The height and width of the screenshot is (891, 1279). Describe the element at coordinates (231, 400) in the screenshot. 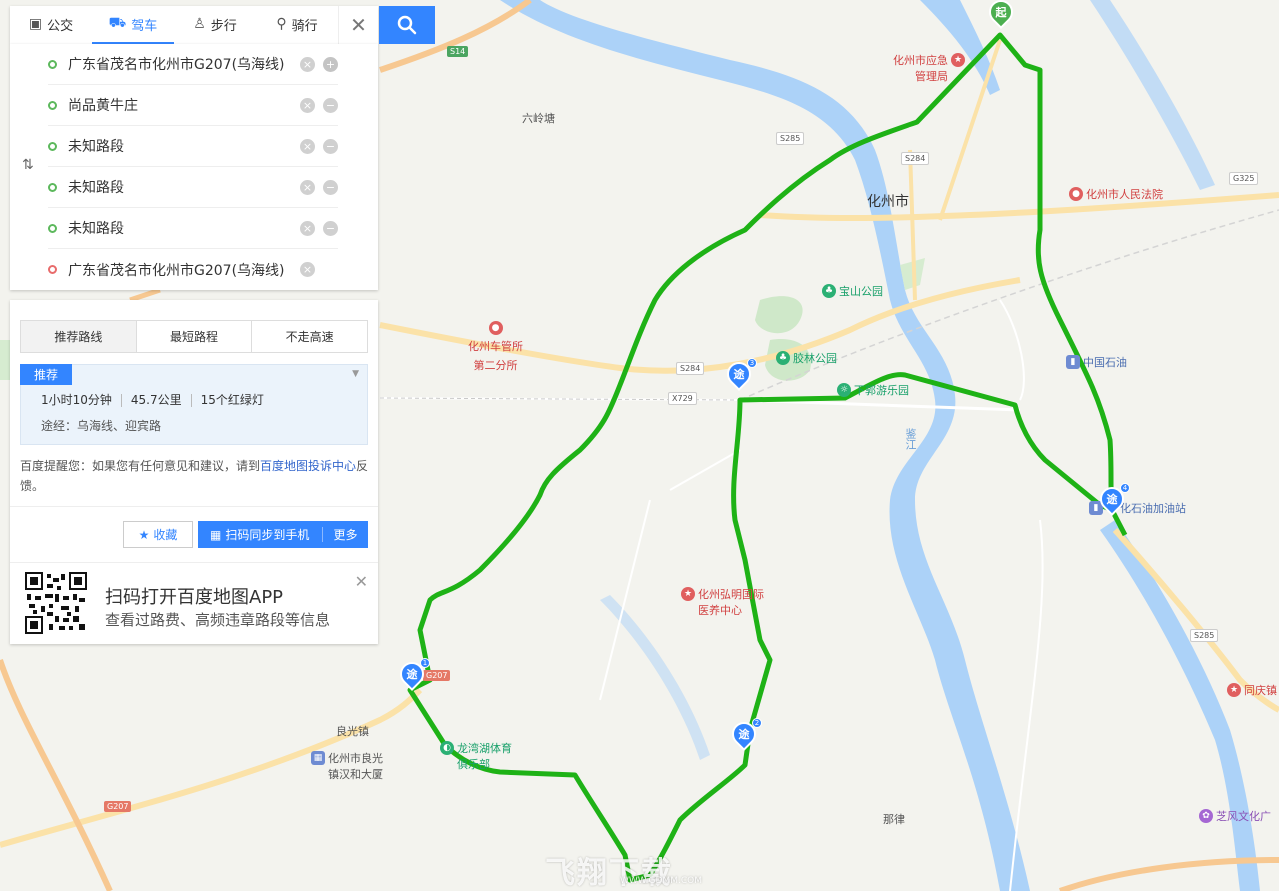

I see `route-lights: 15个红绿灯` at that location.